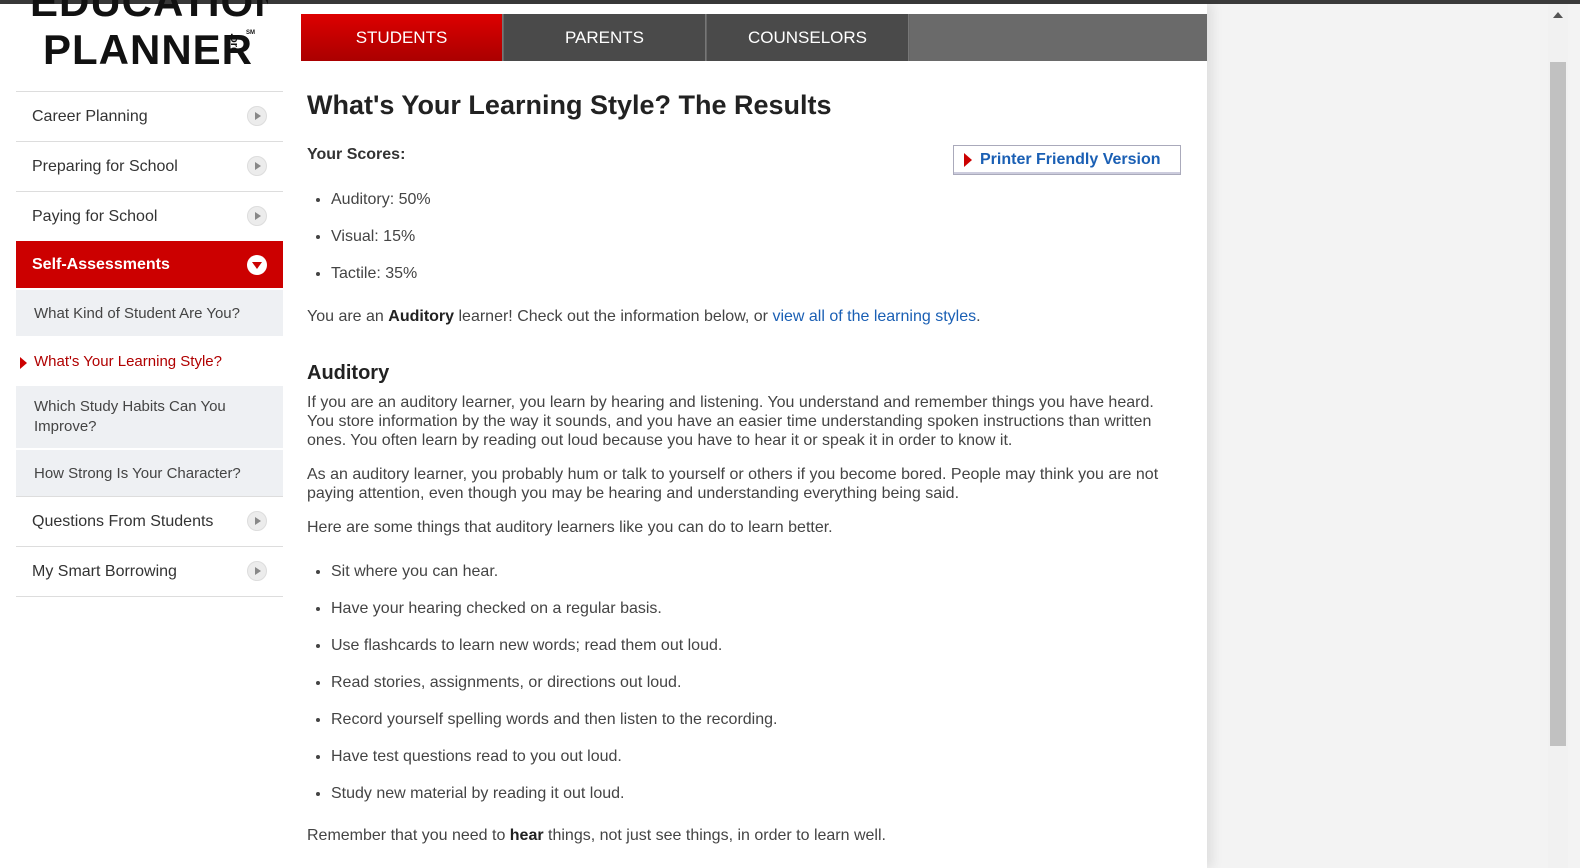 The width and height of the screenshot is (1580, 868). Describe the element at coordinates (95, 216) in the screenshot. I see `sidebar-item-label: Paying for School` at that location.